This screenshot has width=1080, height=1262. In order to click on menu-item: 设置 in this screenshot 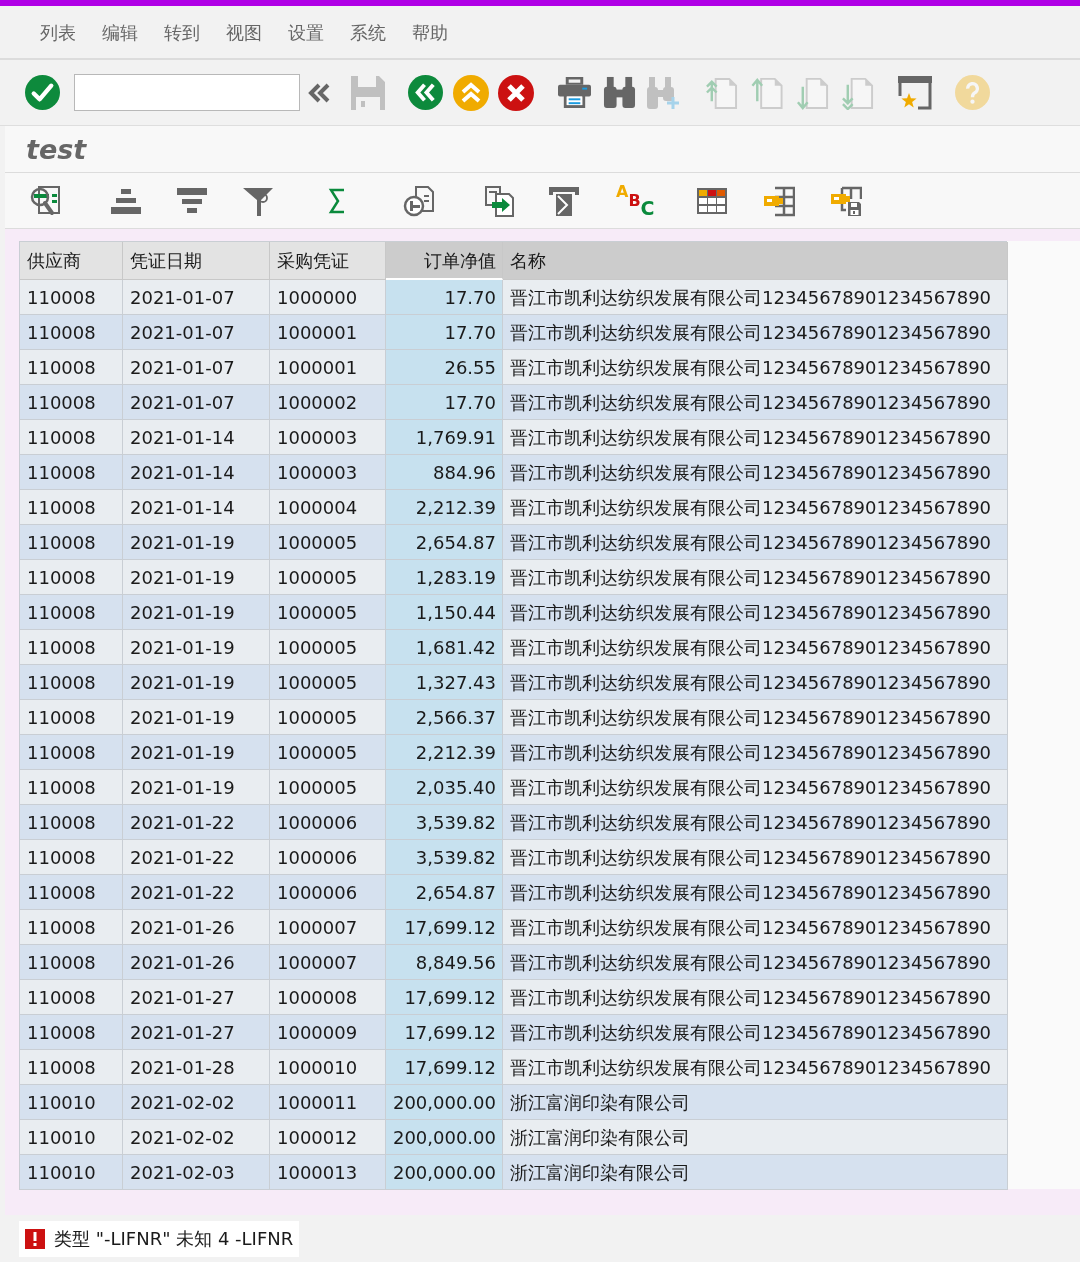, I will do `click(306, 32)`.